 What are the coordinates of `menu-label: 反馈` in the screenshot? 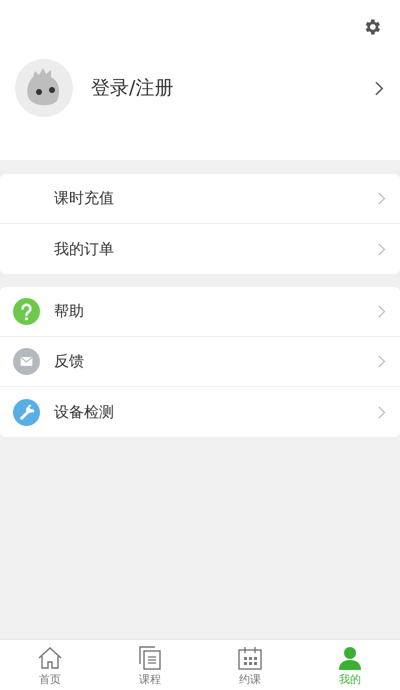 It's located at (69, 361).